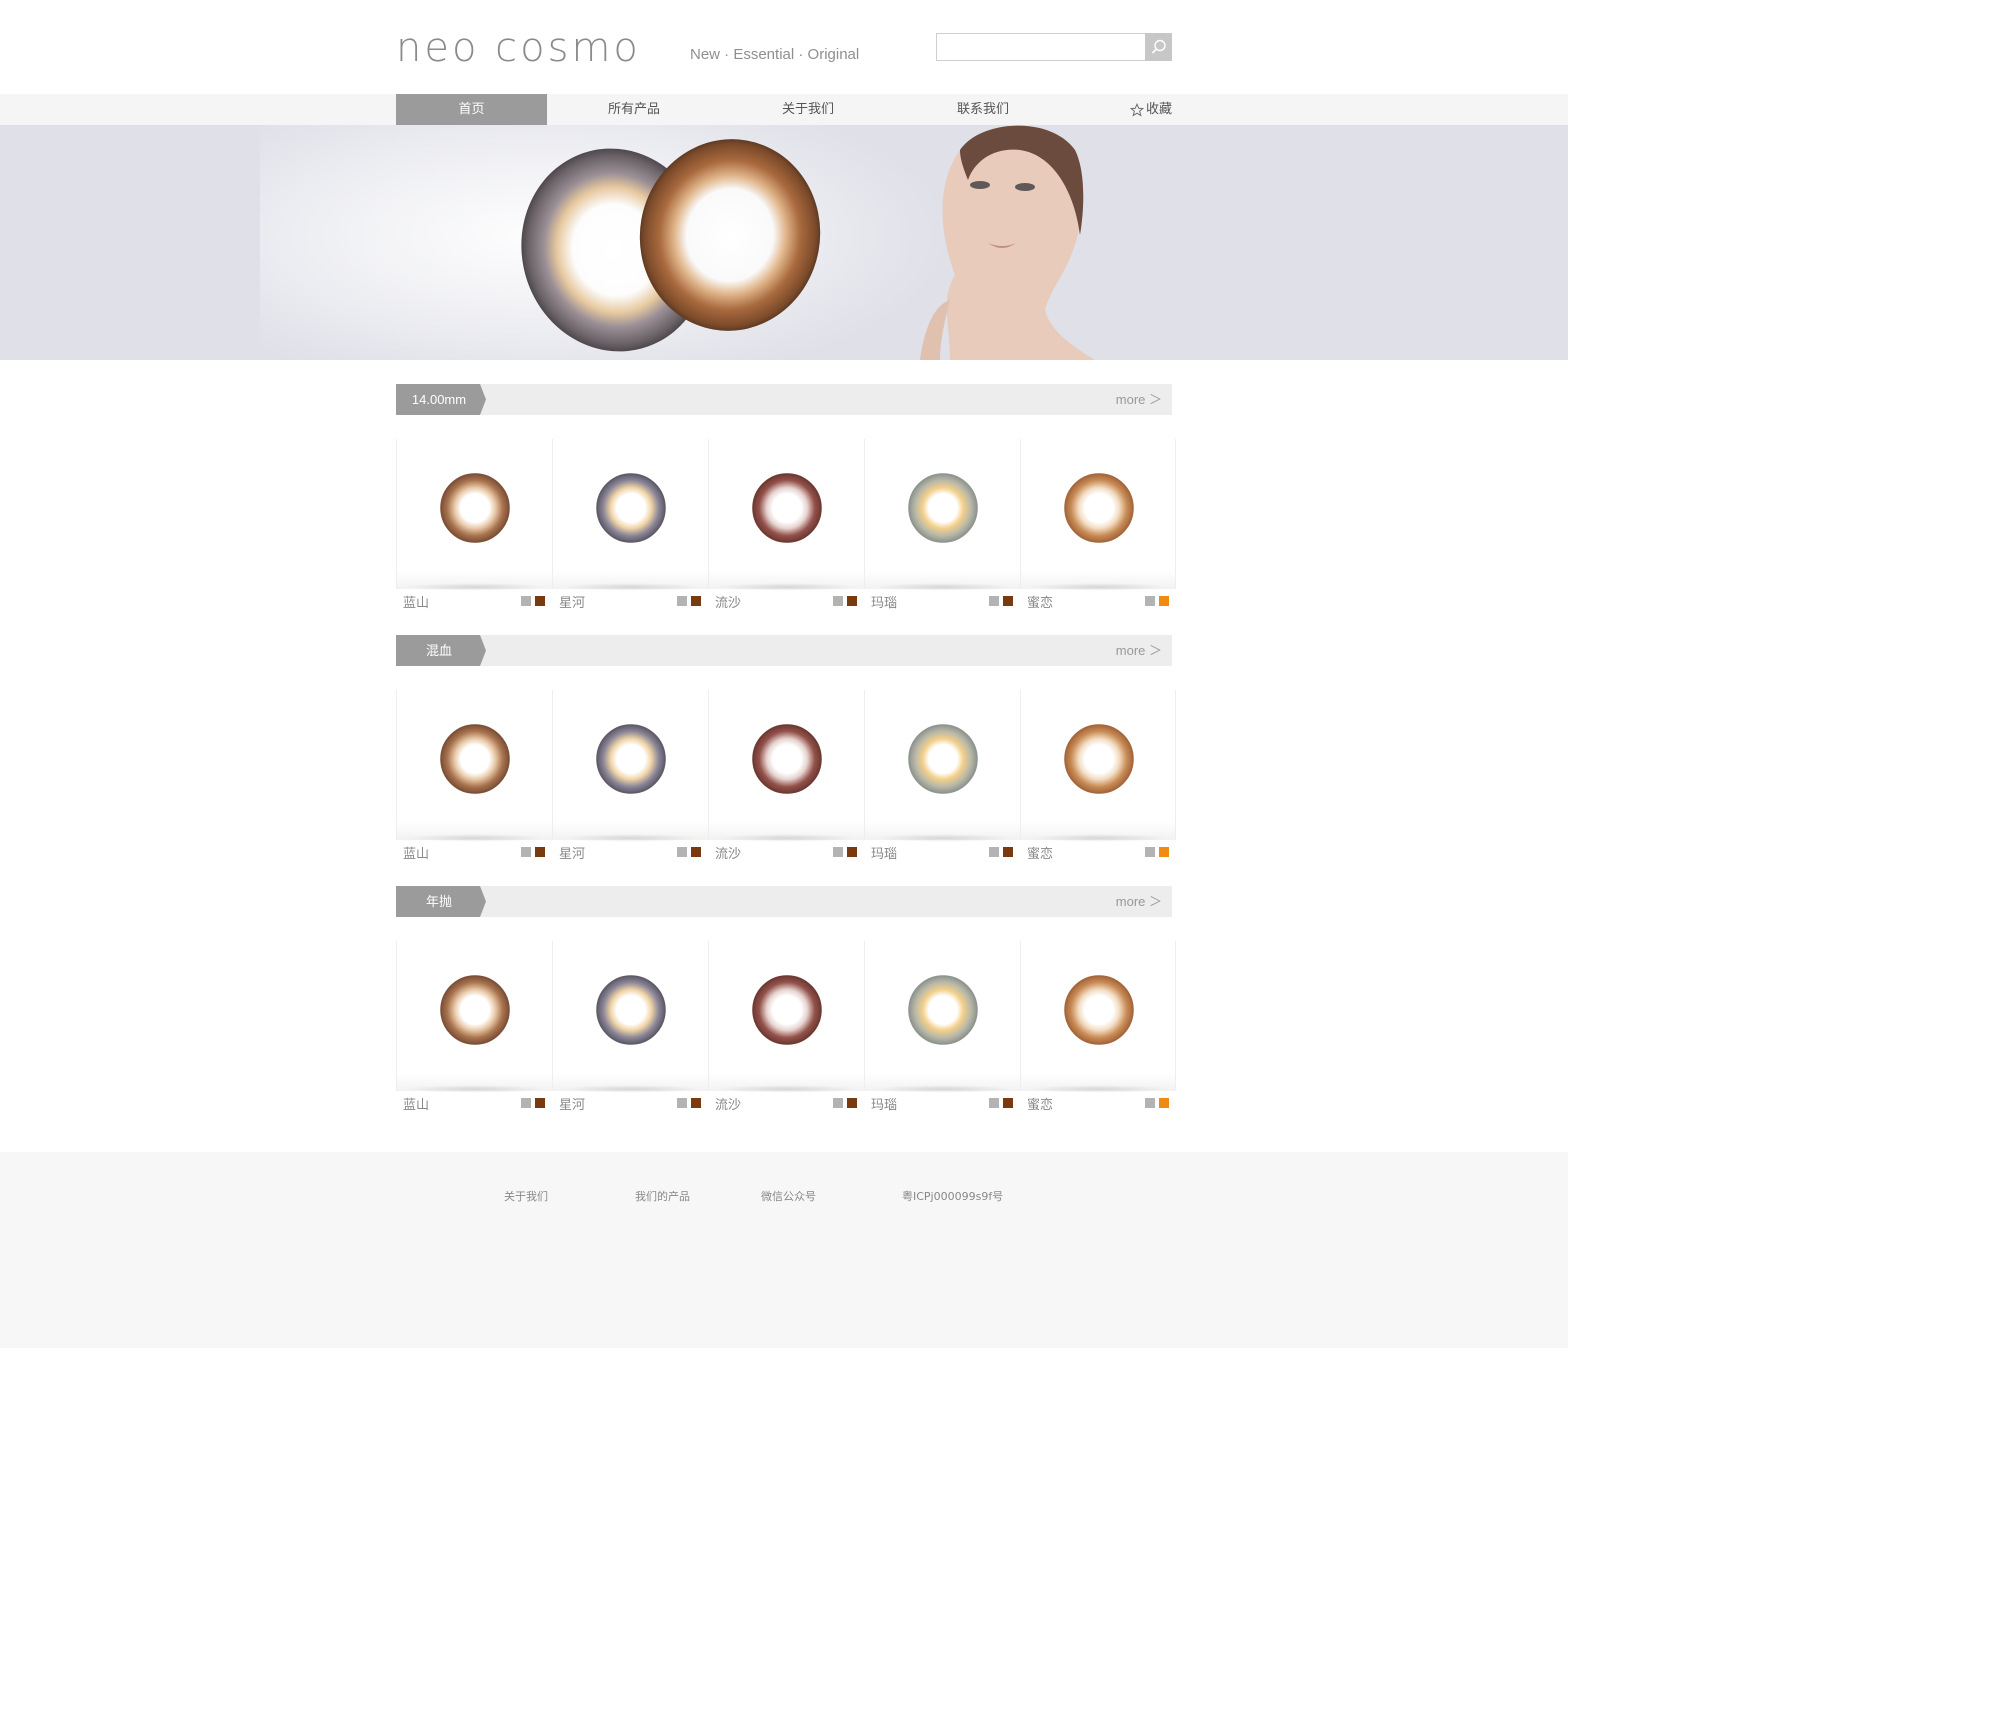 The image size is (2000, 1720). I want to click on search-input, so click(1041, 47).